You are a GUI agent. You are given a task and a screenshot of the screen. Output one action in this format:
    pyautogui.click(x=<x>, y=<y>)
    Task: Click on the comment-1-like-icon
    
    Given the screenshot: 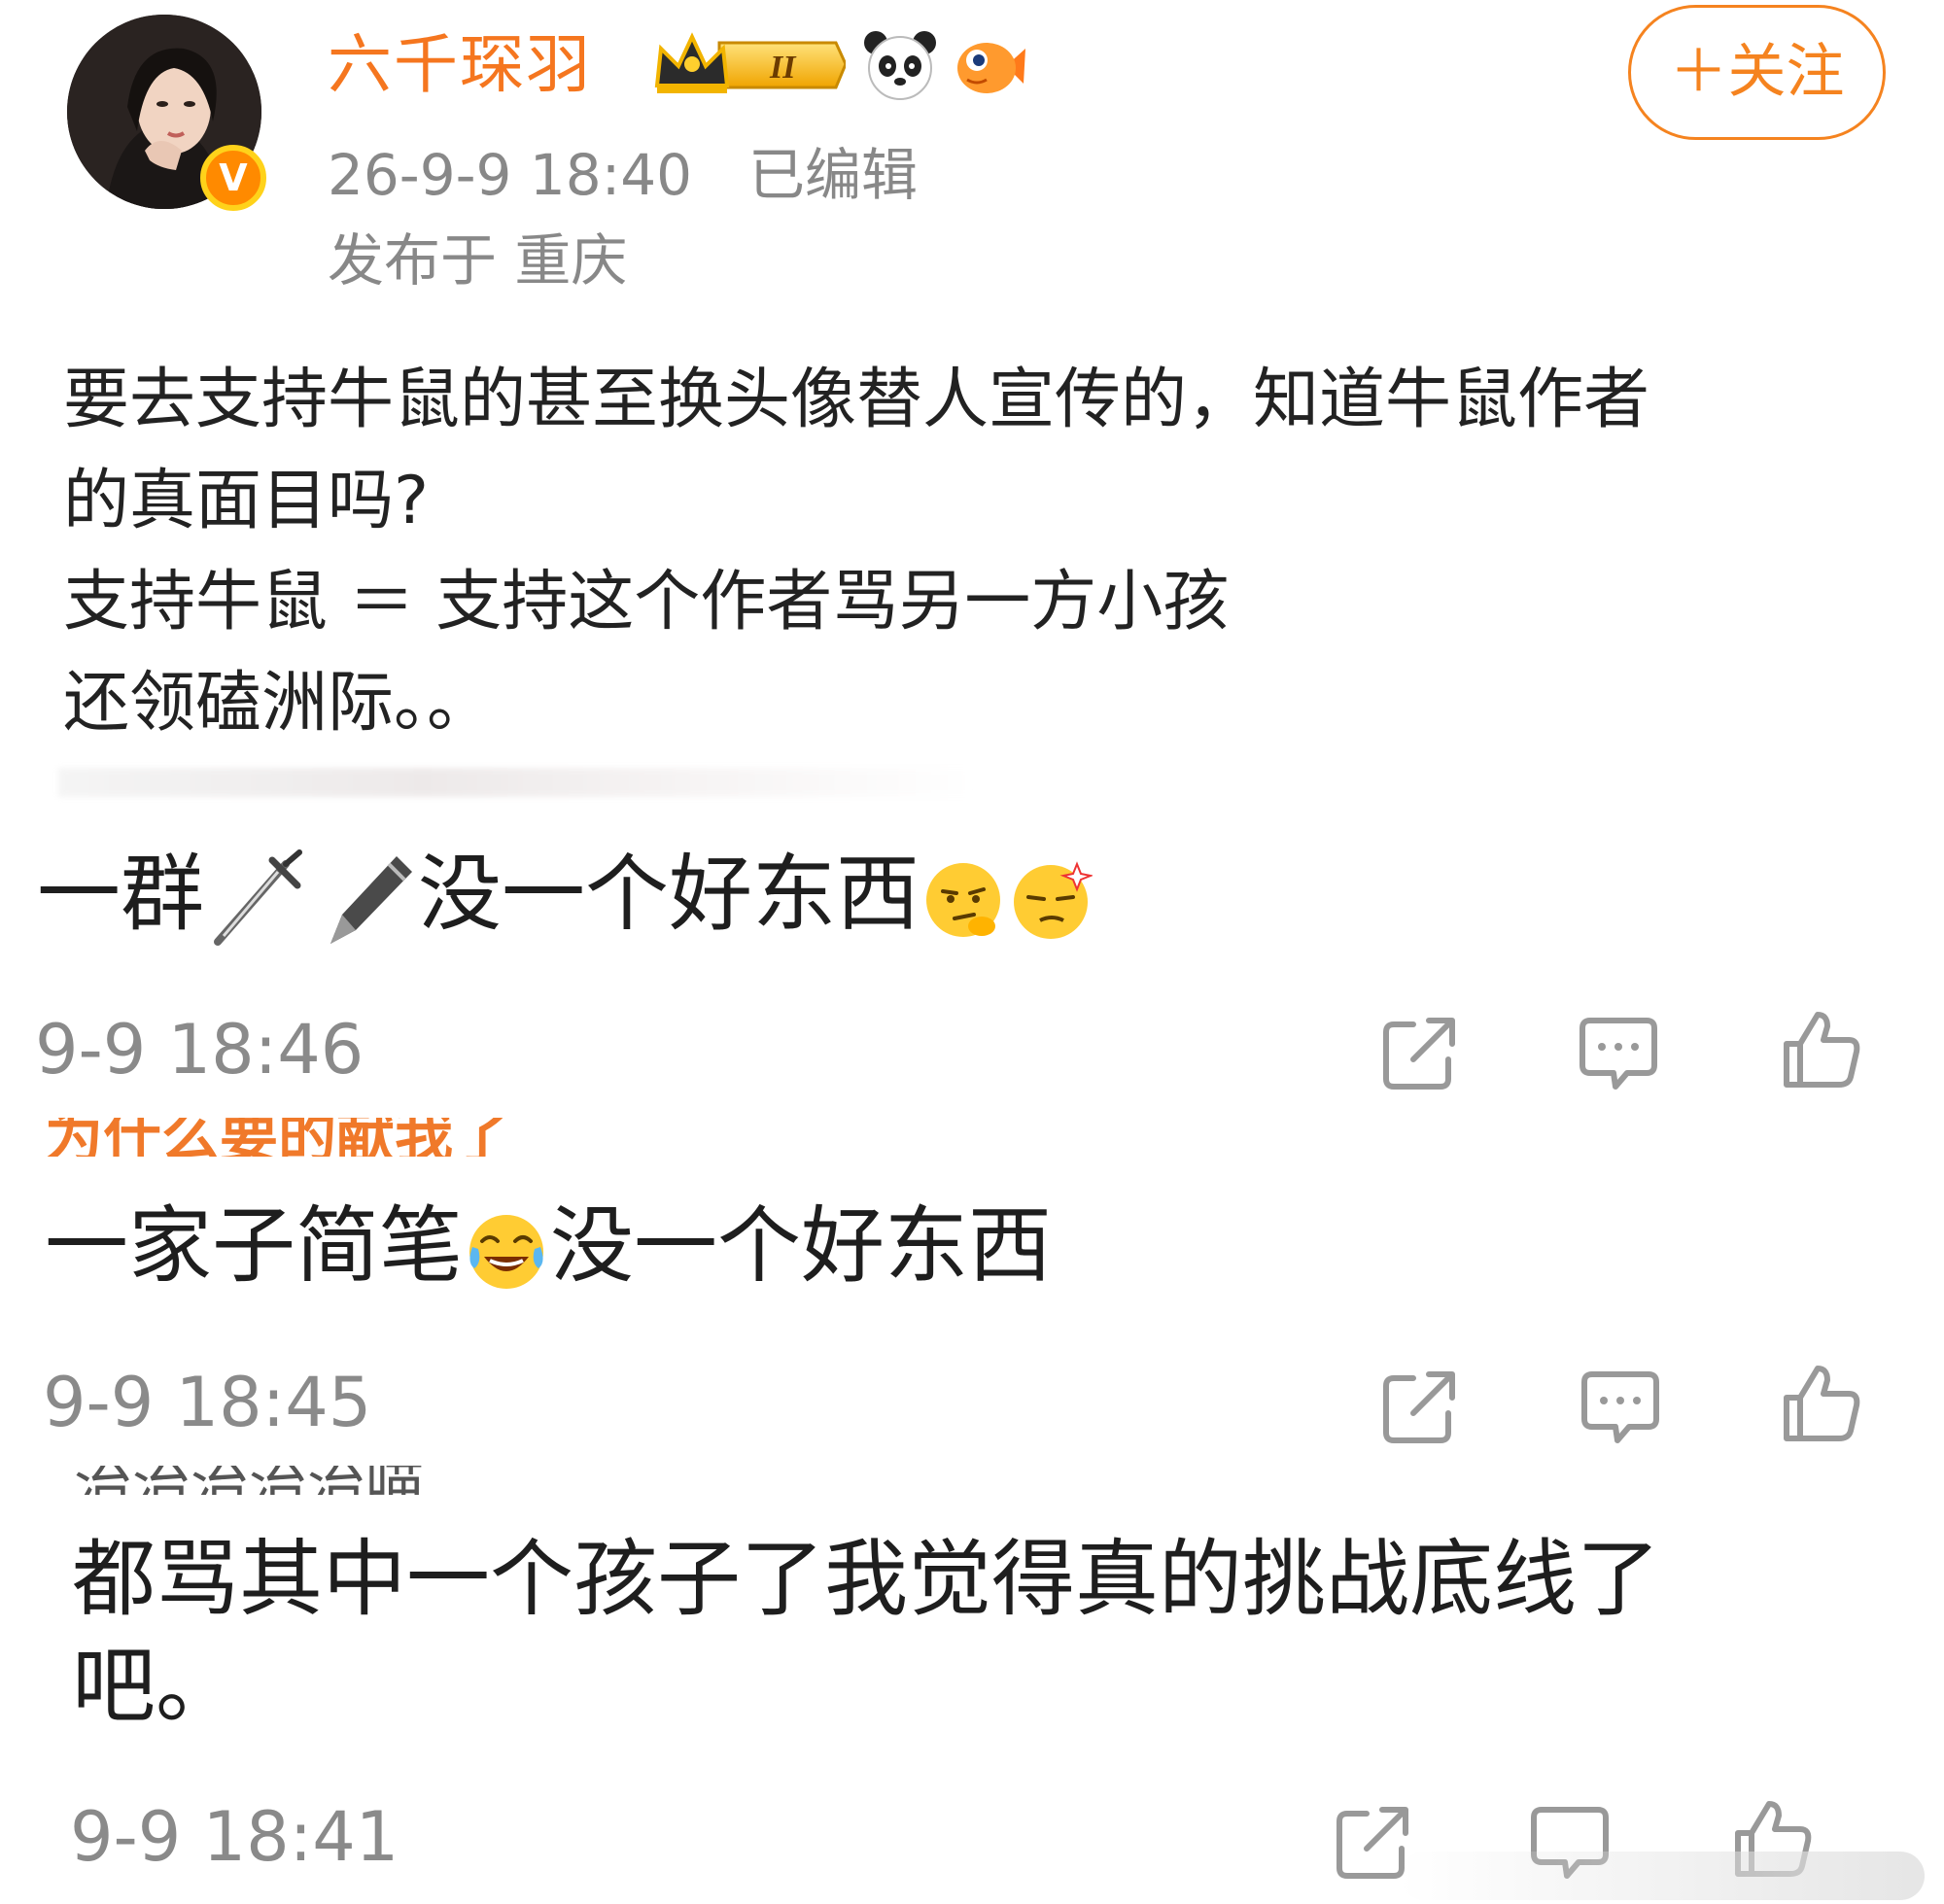 What is the action you would take?
    pyautogui.click(x=1820, y=1048)
    